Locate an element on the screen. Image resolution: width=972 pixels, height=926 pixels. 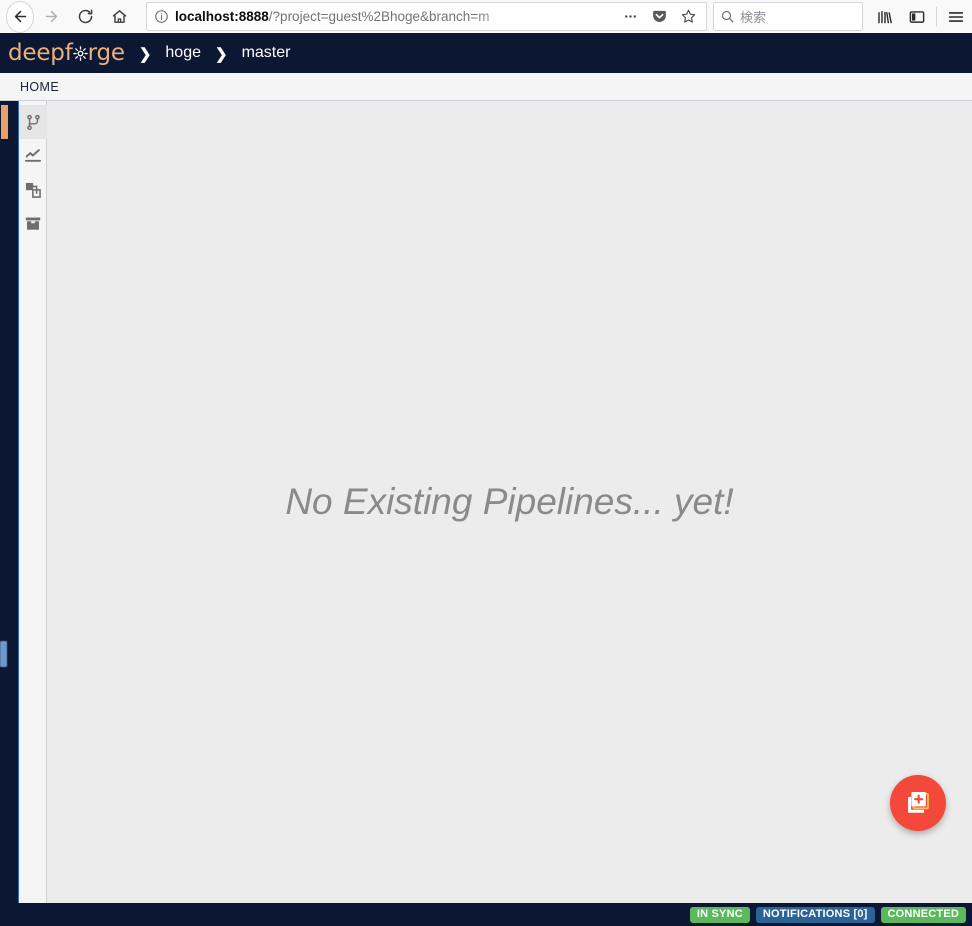
sidebar-item-artifacts is located at coordinates (33, 190).